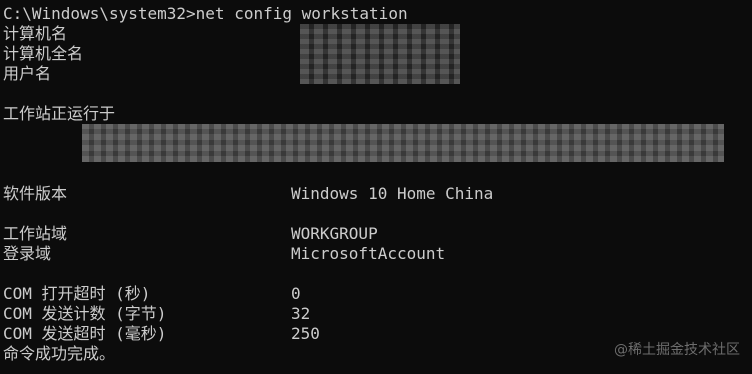 This screenshot has height=374, width=752. I want to click on label-workstation-domain: 工作站域, so click(35, 233).